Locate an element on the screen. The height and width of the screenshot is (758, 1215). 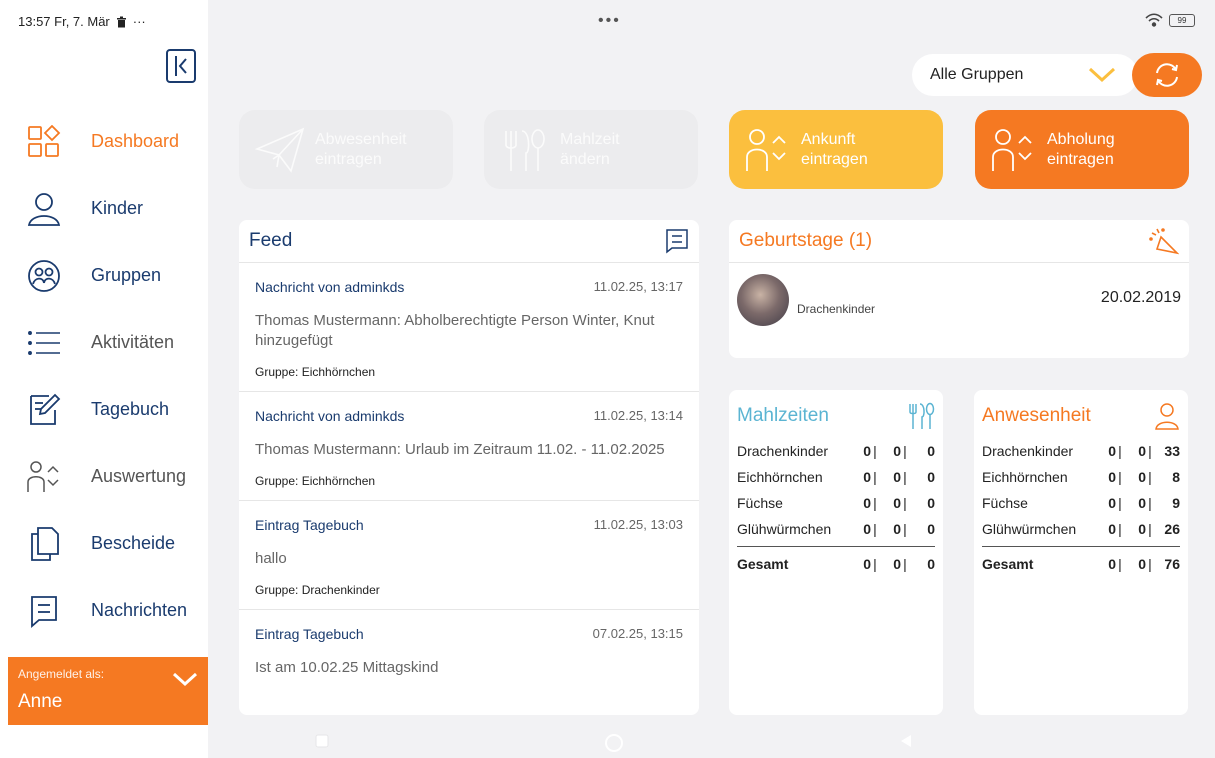
paper-plane-icon is located at coordinates (280, 150).